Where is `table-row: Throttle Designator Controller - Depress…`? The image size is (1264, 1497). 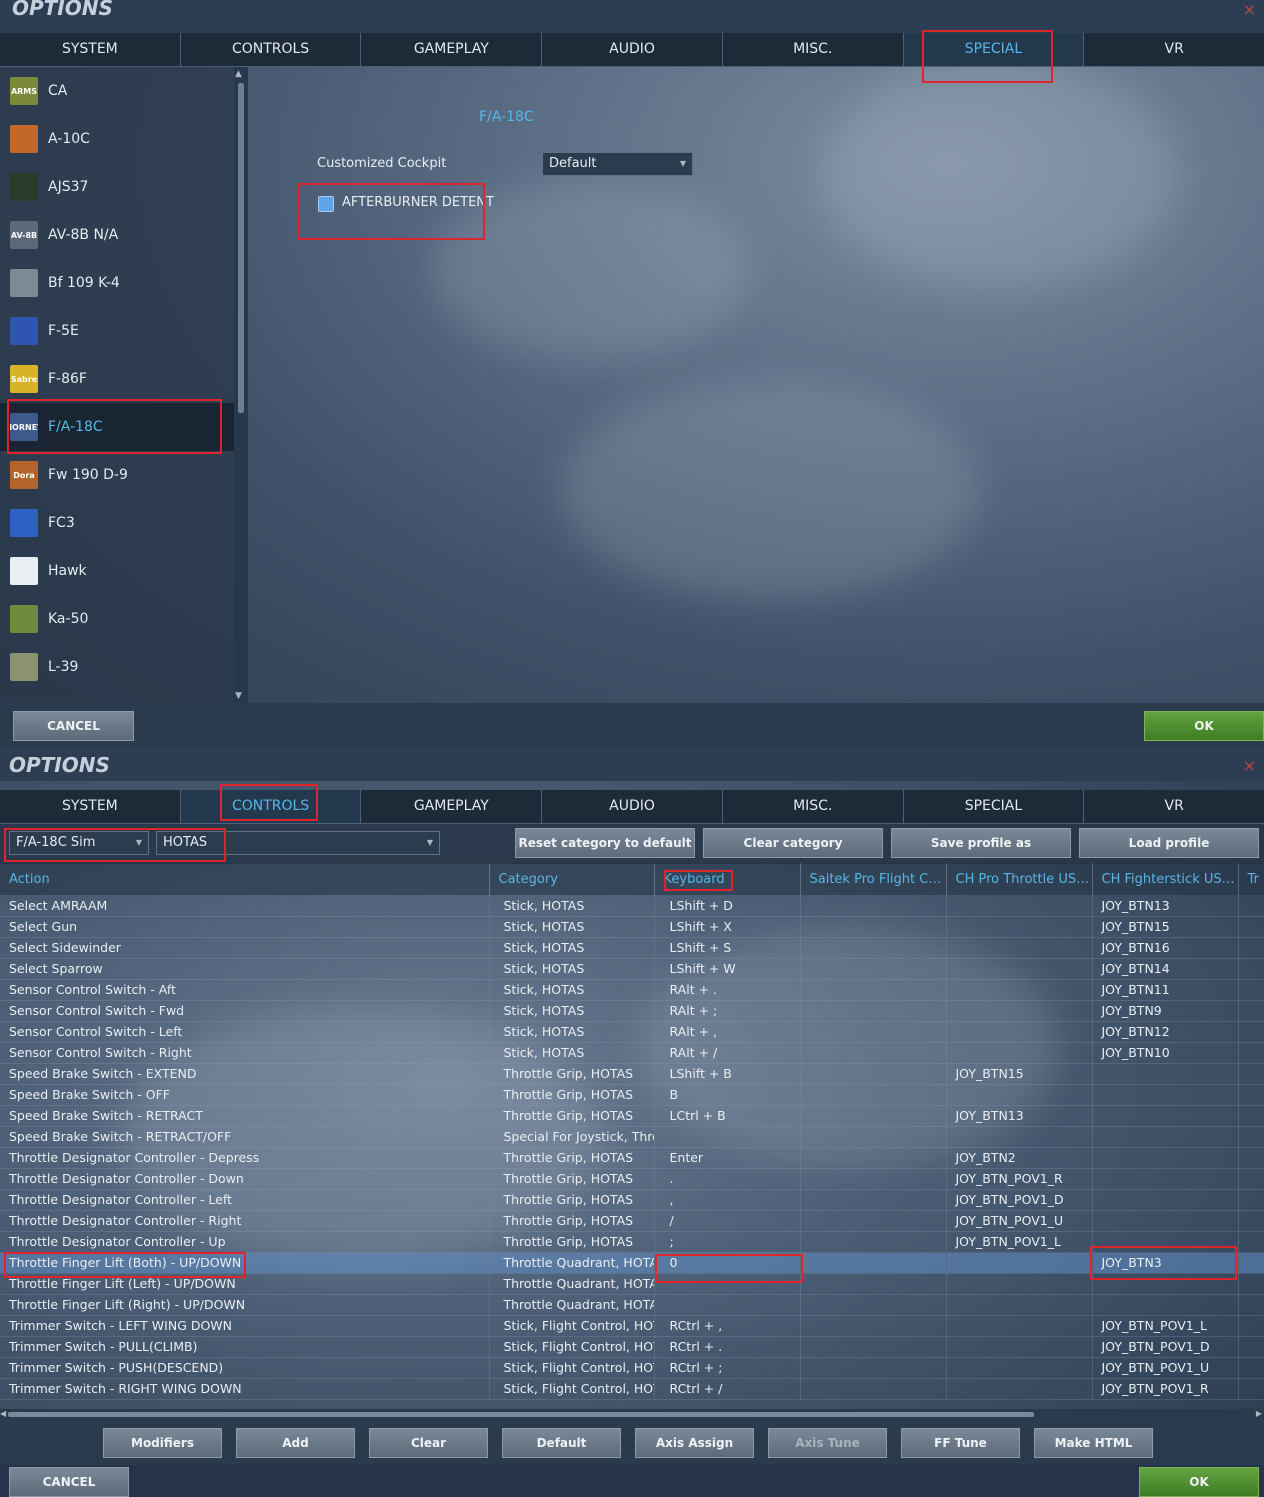 table-row: Throttle Designator Controller - Depress… is located at coordinates (632, 1158).